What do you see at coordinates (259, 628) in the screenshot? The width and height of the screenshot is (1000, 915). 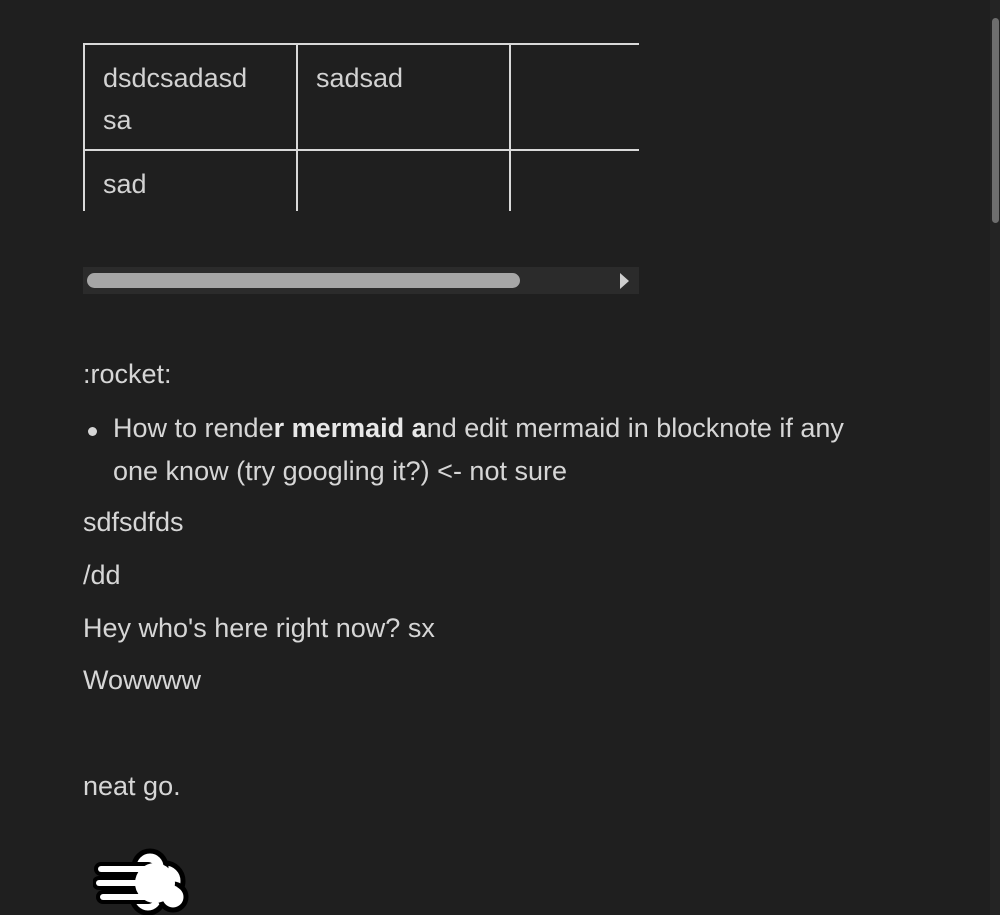 I see `paragraph: Hey who's here right now? sx` at bounding box center [259, 628].